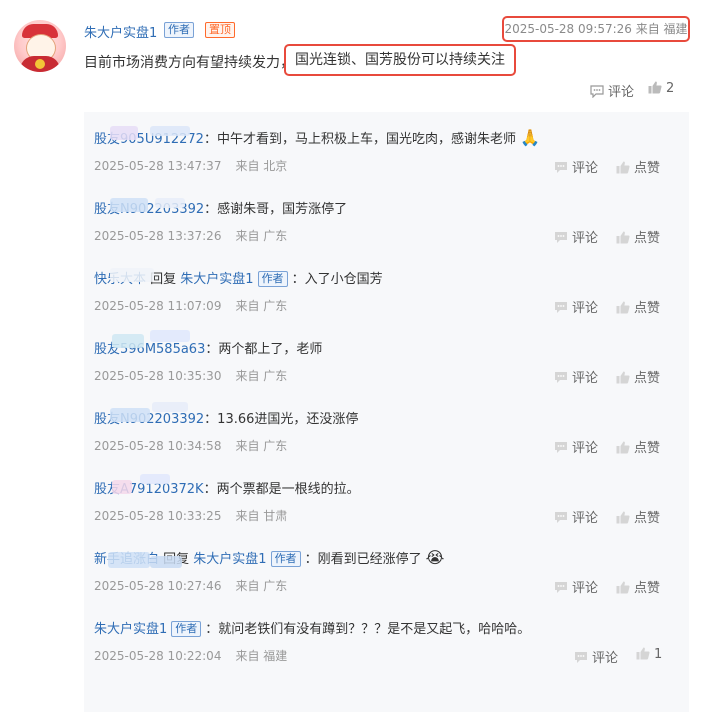  Describe the element at coordinates (363, 559) in the screenshot. I see `reply-text: ：刚看到已经涨停了` at that location.